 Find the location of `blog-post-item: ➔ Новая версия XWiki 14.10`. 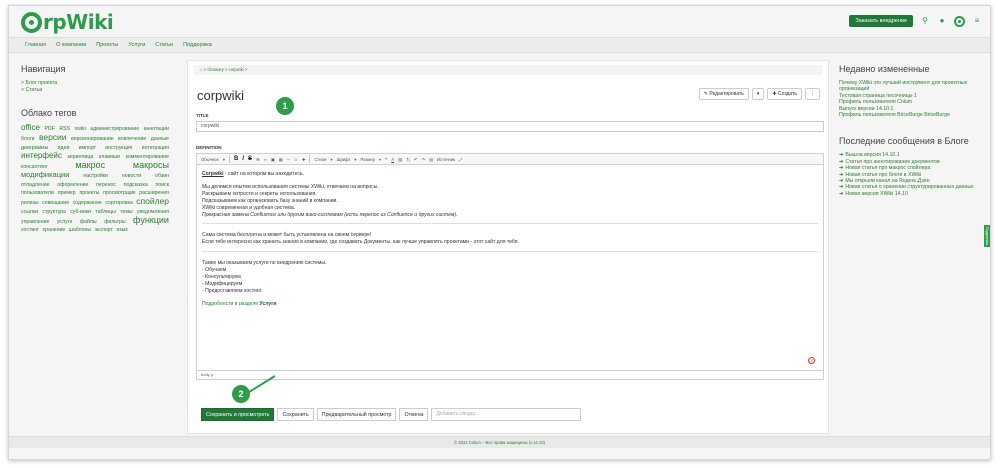

blog-post-item: ➔ Новая версия XWiki 14.10 is located at coordinates (909, 194).